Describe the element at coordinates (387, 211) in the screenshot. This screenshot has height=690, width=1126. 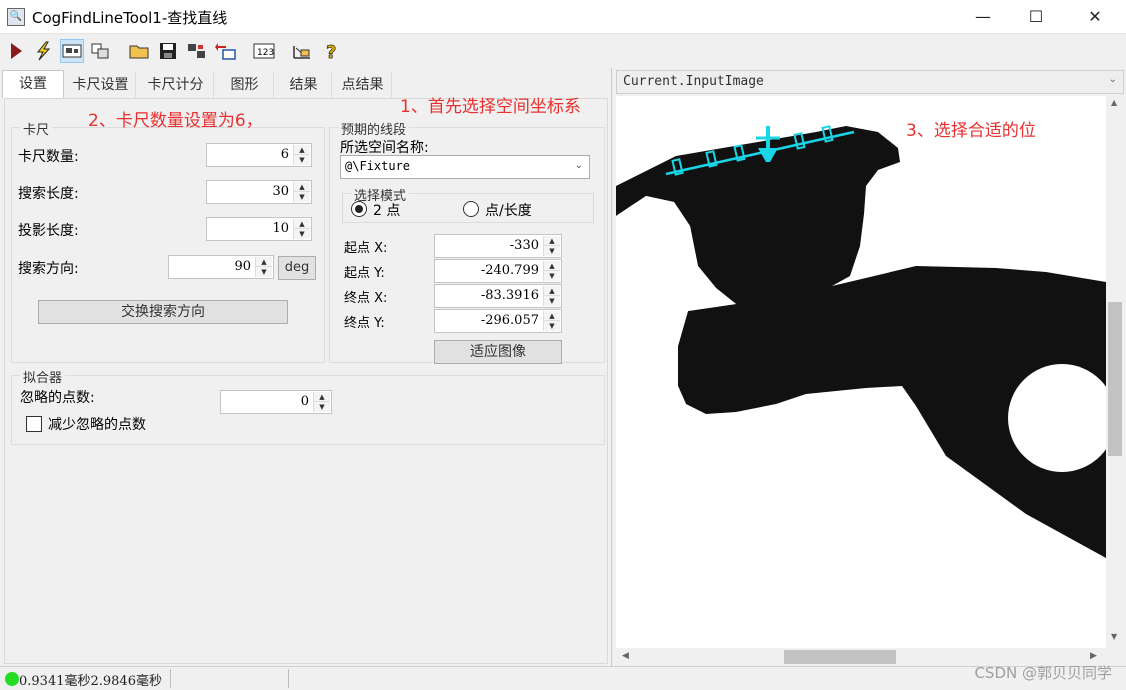
I see `two-points-label: 2 点` at that location.